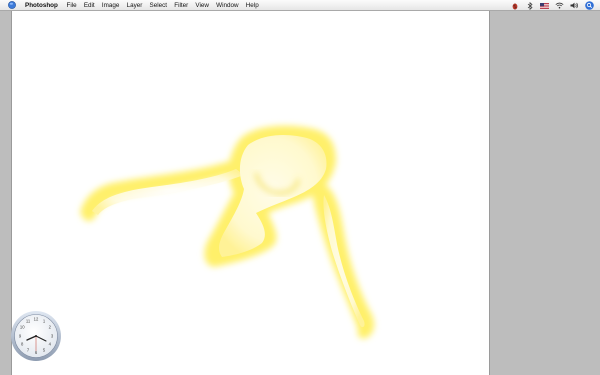  Describe the element at coordinates (252, 5) in the screenshot. I see `menu-help: Help` at that location.